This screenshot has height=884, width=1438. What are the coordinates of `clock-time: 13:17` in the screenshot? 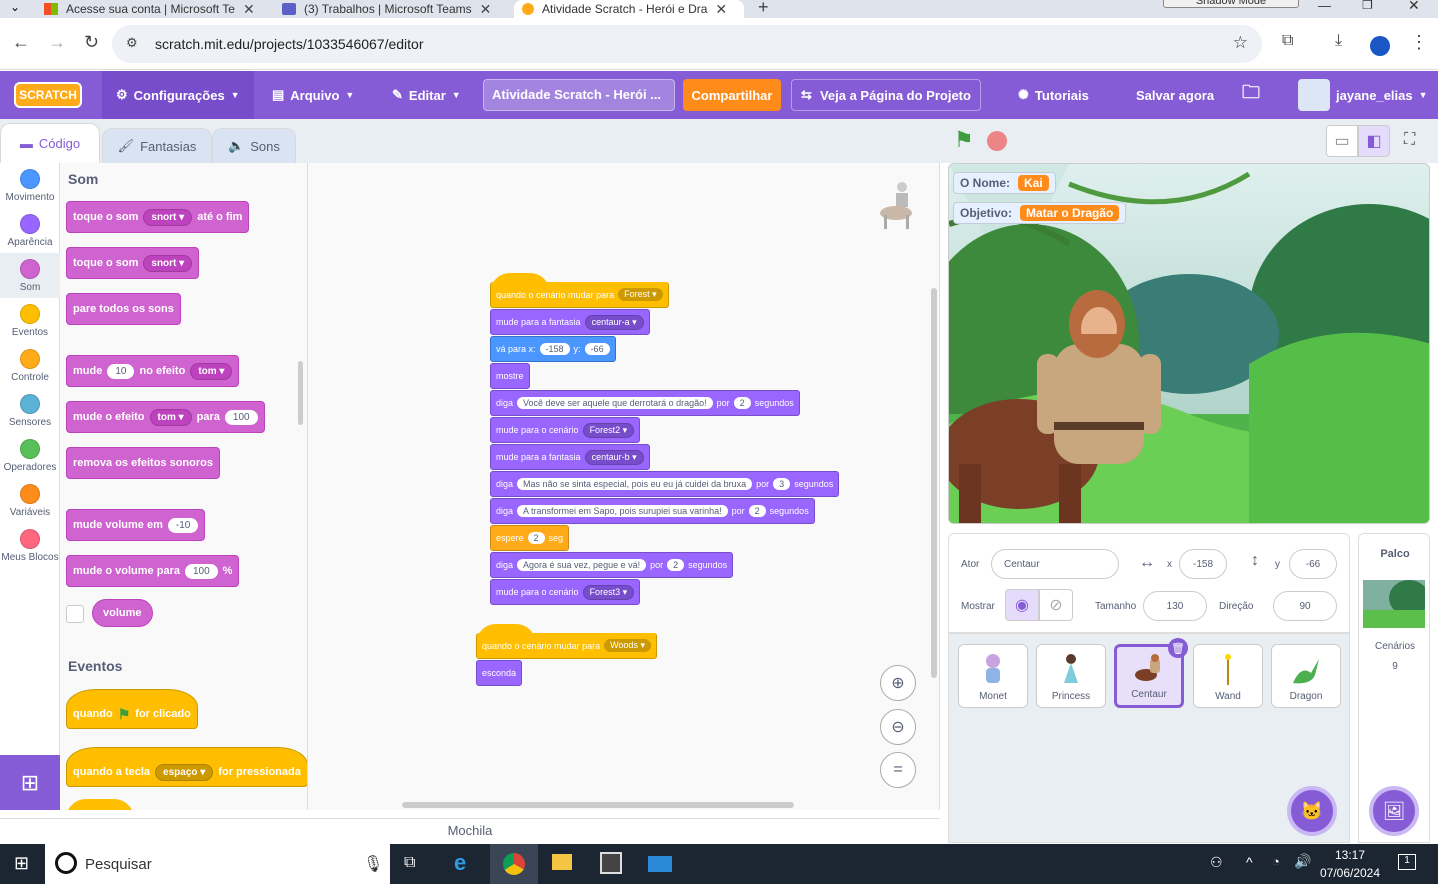 It's located at (1350, 855).